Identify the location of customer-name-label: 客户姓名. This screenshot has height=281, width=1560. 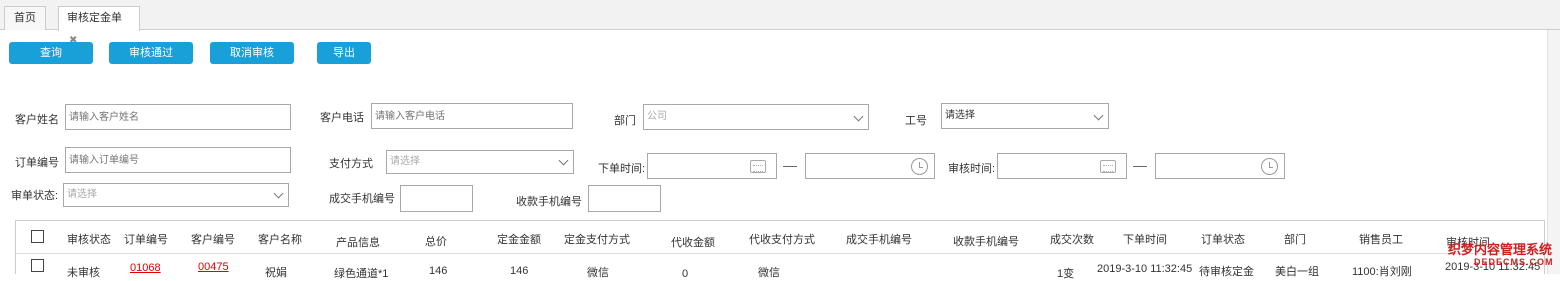
(37, 120).